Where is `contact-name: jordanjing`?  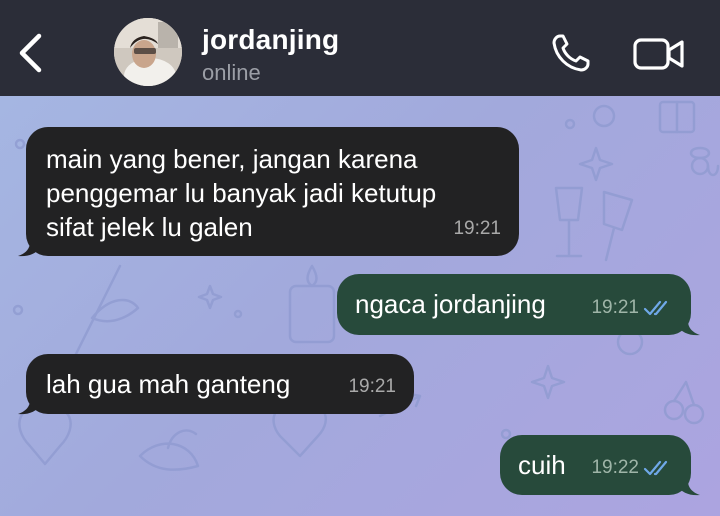 contact-name: jordanjing is located at coordinates (270, 40).